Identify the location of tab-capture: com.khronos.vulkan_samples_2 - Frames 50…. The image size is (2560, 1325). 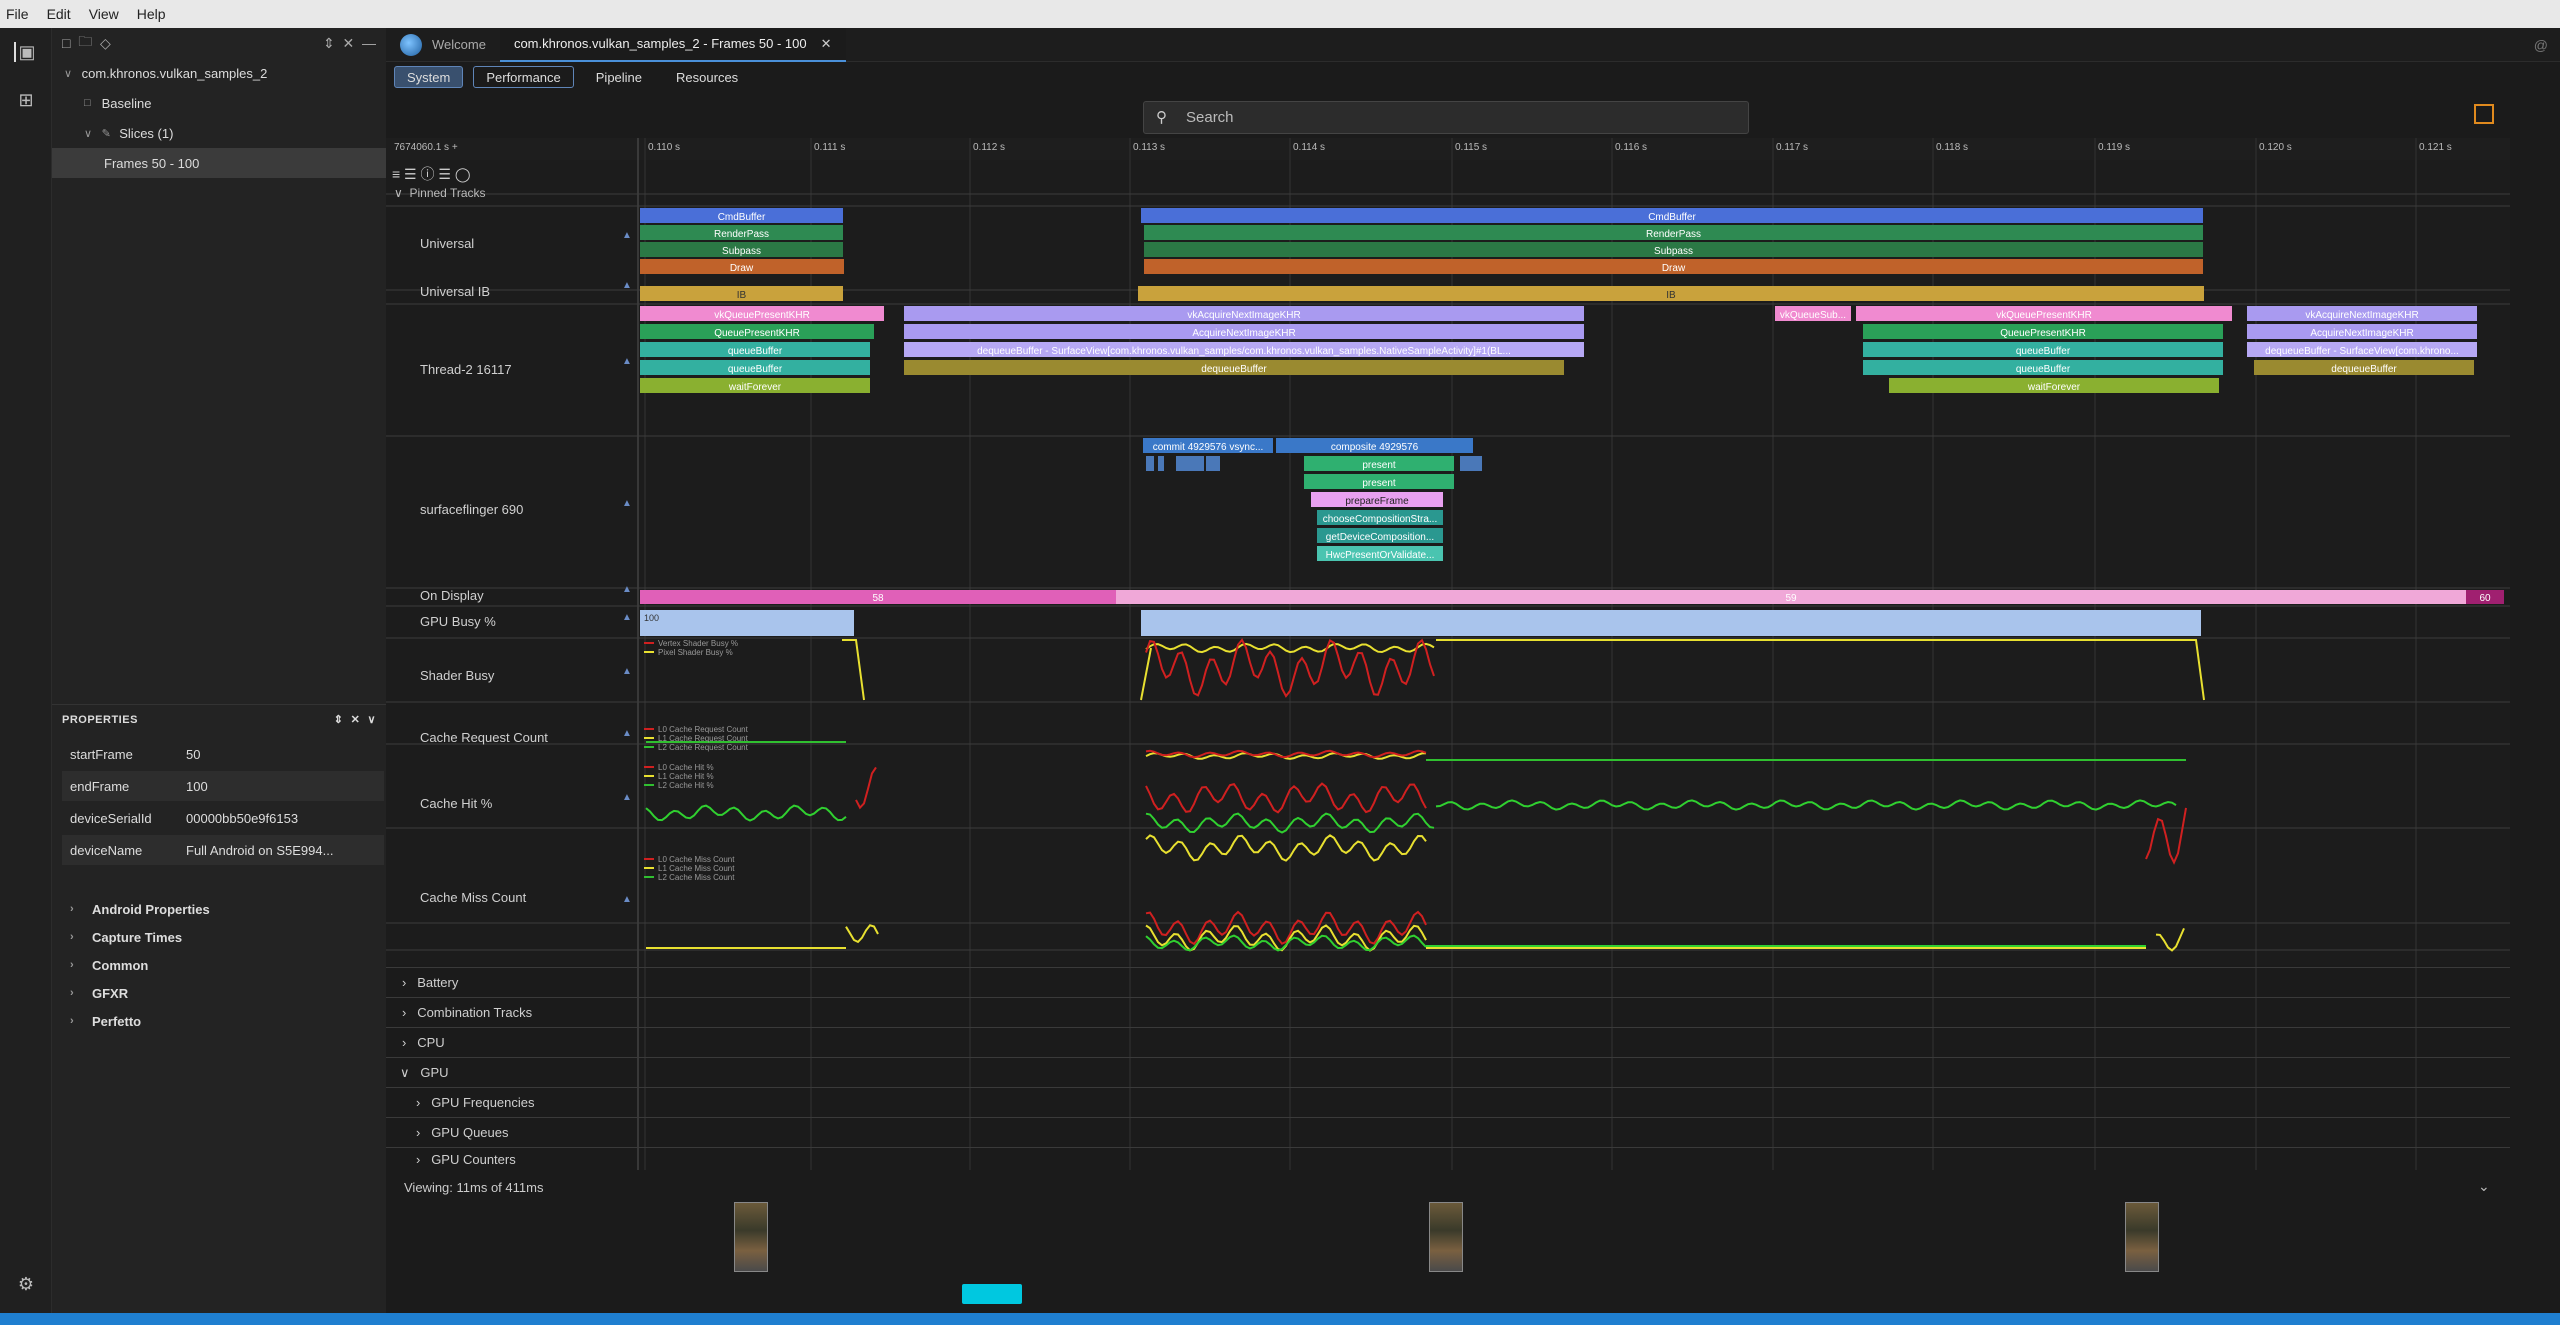
(672, 44).